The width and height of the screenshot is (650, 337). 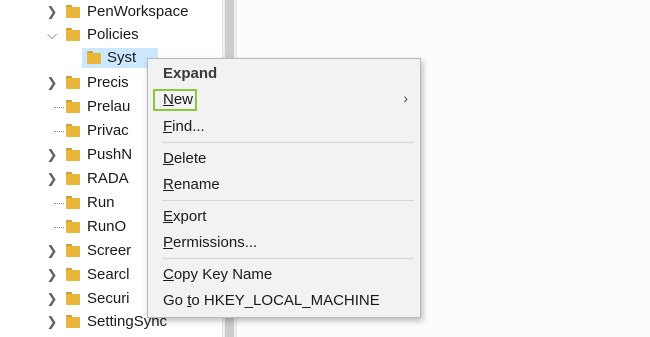 What do you see at coordinates (109, 106) in the screenshot?
I see `tree-item-label: Prelau` at bounding box center [109, 106].